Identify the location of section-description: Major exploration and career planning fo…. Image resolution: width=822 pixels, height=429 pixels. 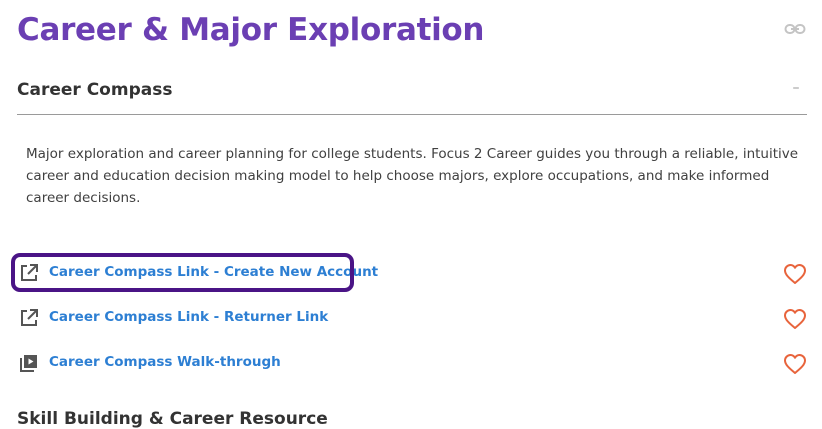
(412, 176).